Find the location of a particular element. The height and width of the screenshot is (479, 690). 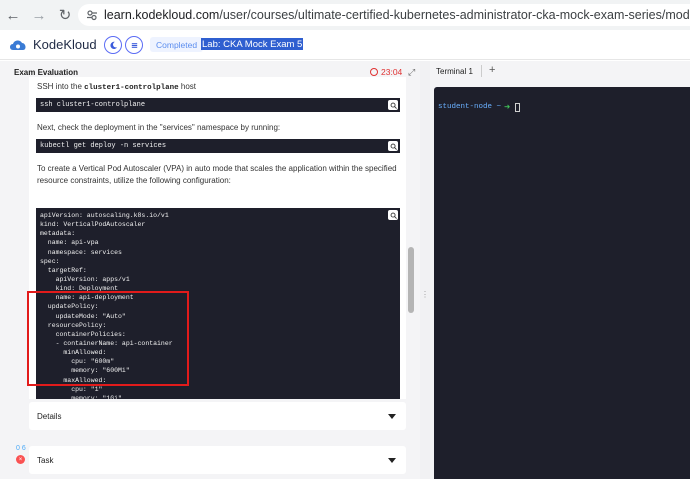

back-icon: ← is located at coordinates (13, 15).